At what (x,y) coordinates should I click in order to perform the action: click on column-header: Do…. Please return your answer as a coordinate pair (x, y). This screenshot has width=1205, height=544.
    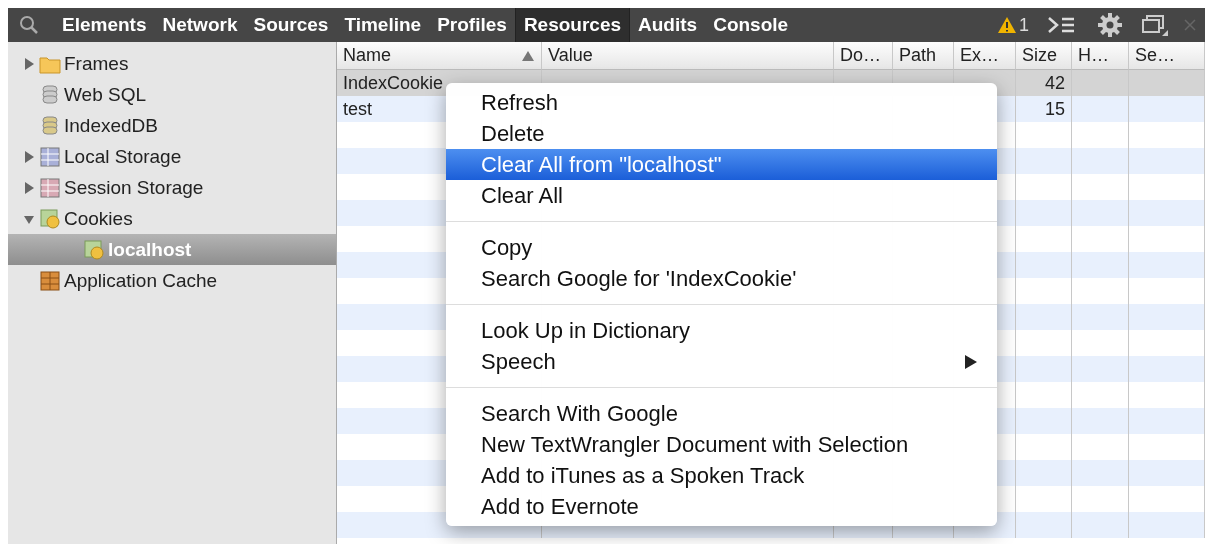
    Looking at the image, I should click on (863, 56).